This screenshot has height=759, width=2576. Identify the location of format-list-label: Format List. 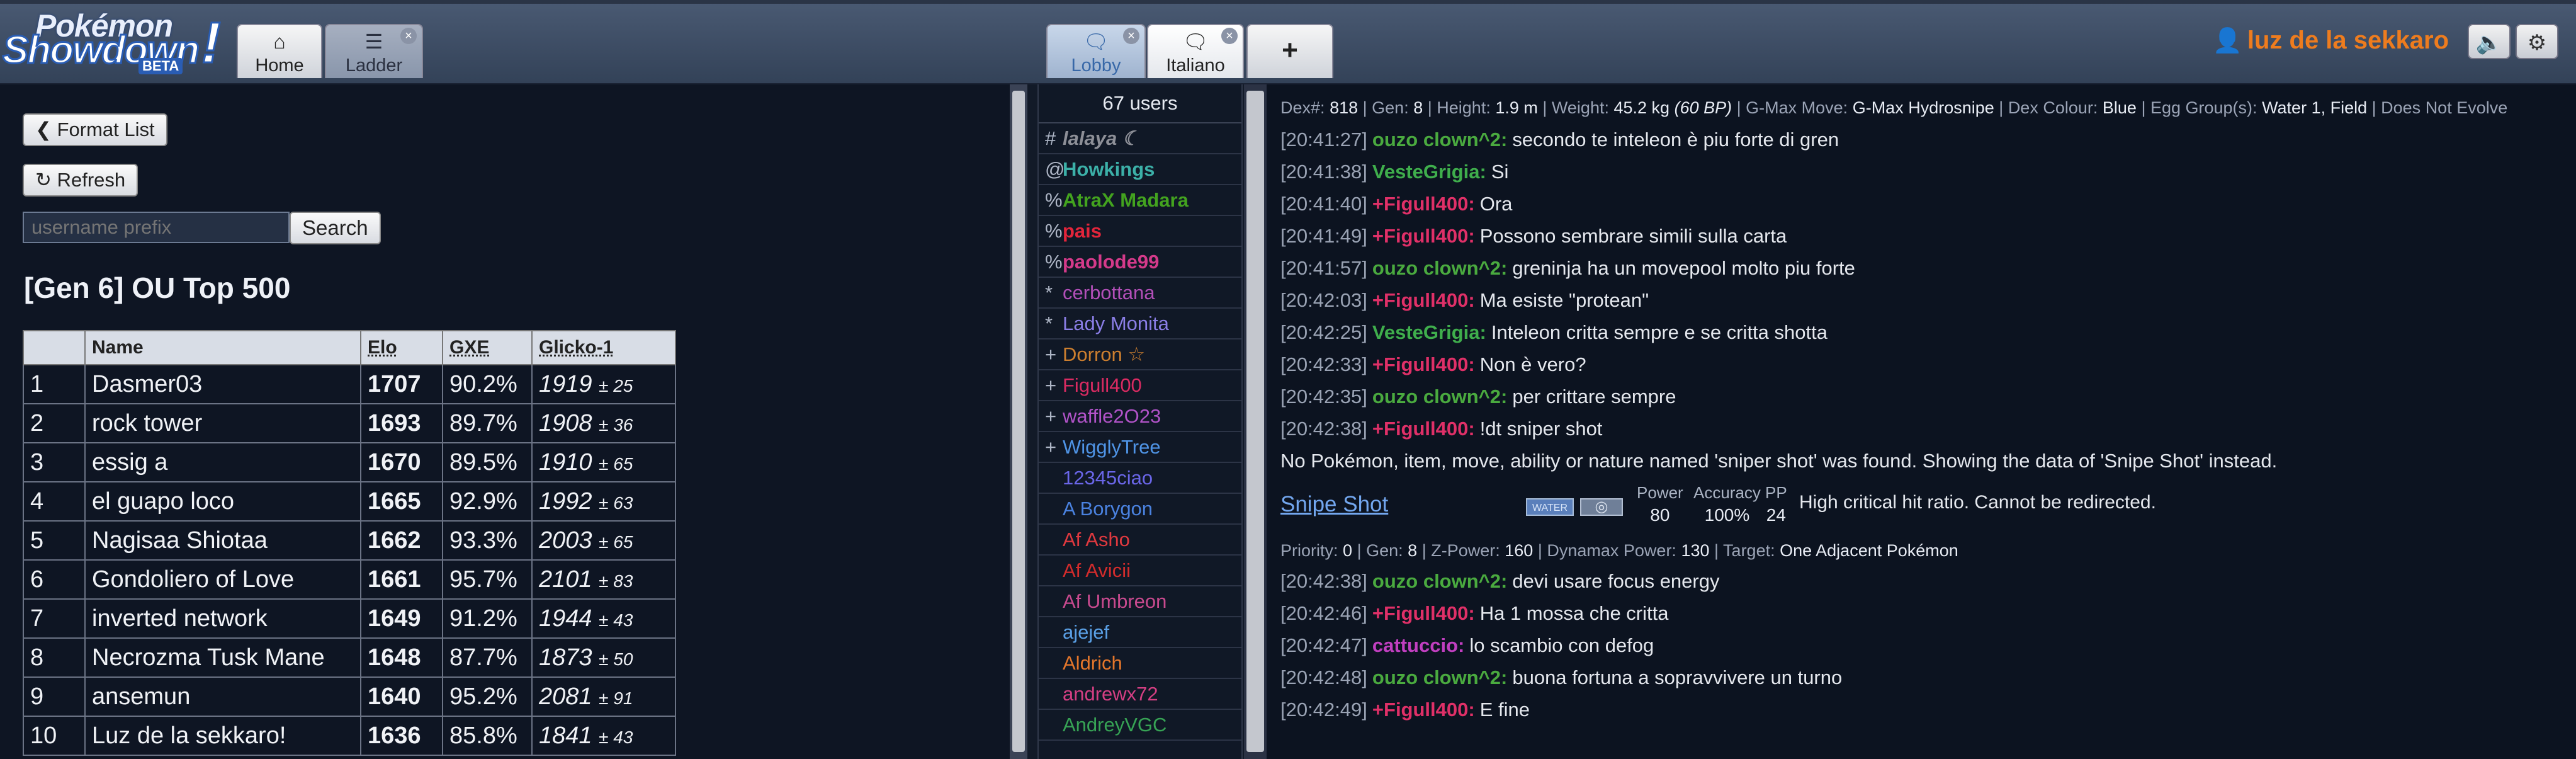
(106, 129).